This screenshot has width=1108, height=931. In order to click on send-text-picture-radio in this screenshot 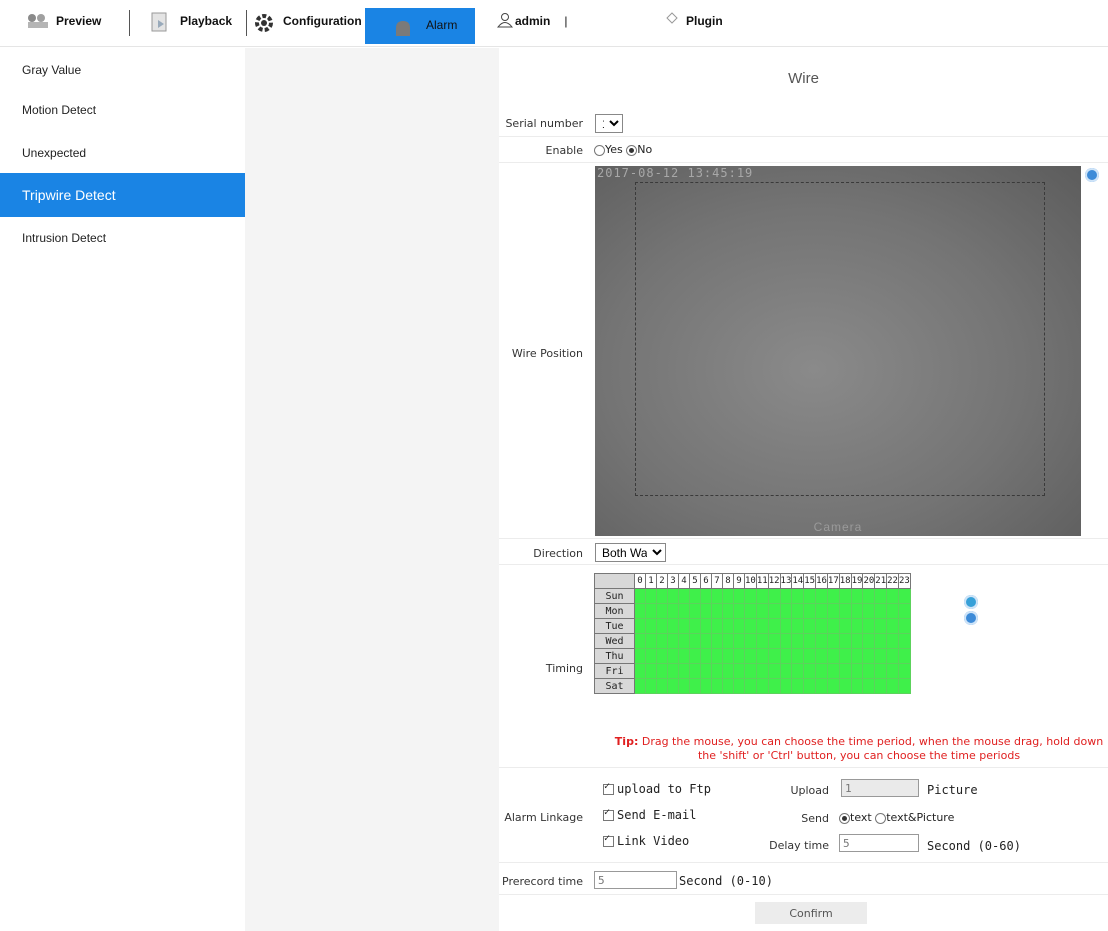, I will do `click(881, 818)`.